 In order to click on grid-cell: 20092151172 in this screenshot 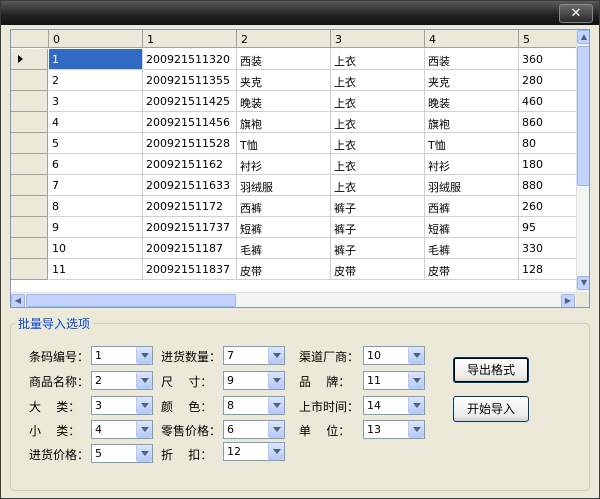, I will do `click(190, 206)`.